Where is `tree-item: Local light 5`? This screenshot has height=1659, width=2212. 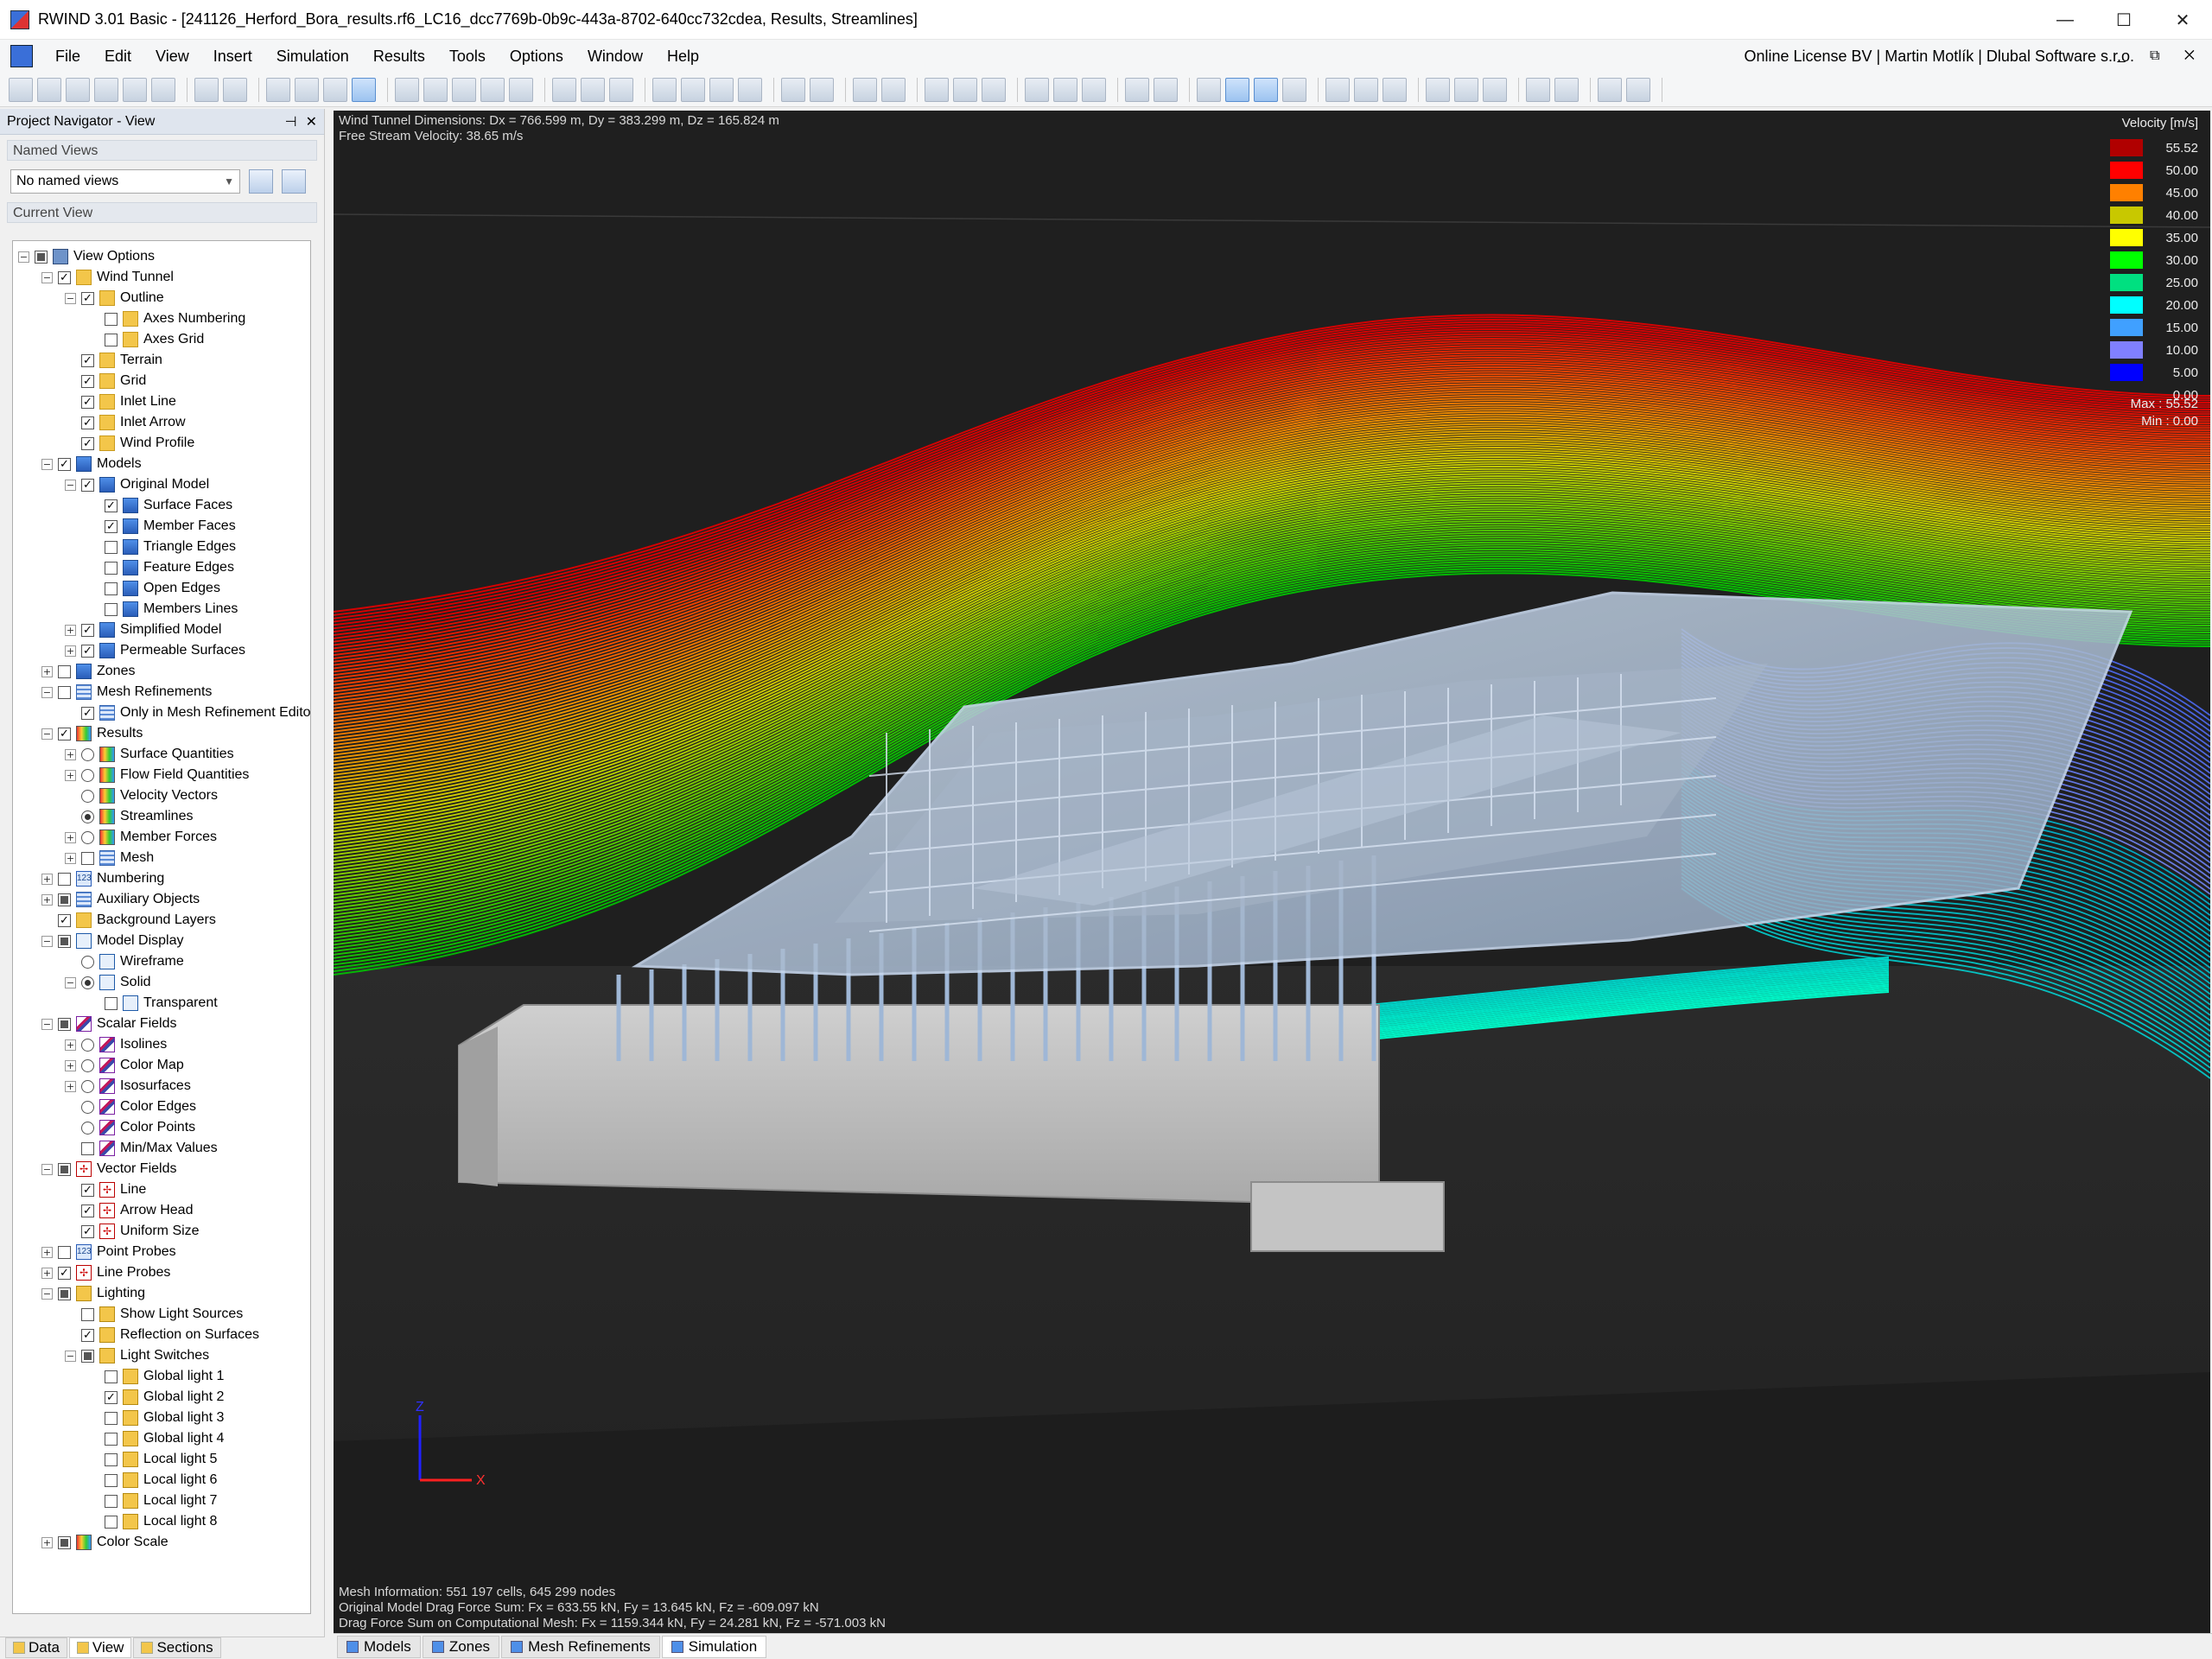
tree-item: Local light 5 is located at coordinates (152, 1459).